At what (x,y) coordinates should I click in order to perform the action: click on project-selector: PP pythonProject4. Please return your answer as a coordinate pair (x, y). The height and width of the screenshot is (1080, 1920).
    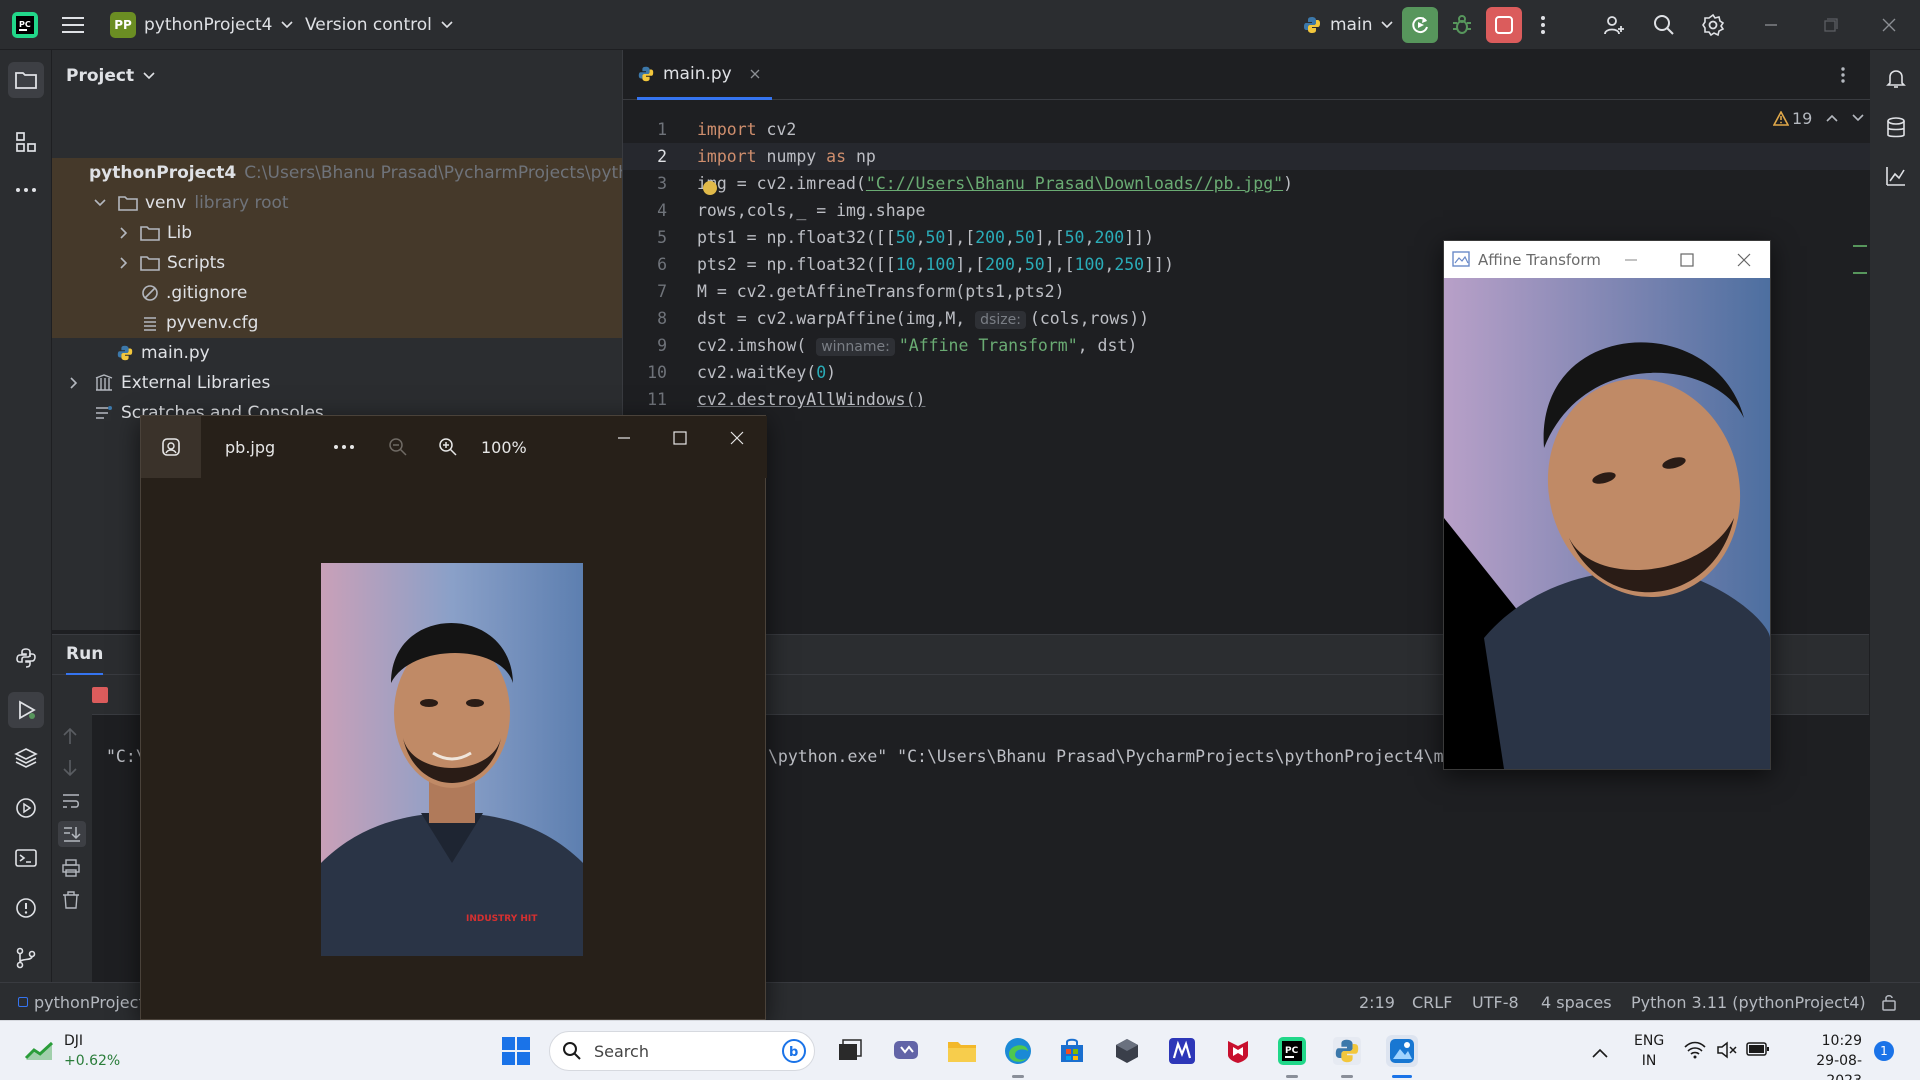
    Looking at the image, I should click on (202, 25).